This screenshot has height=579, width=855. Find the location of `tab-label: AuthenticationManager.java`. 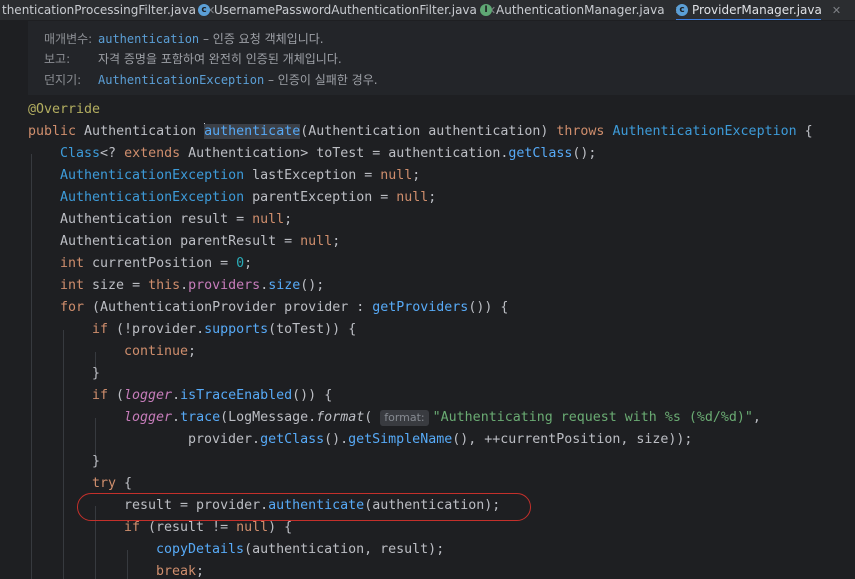

tab-label: AuthenticationManager.java is located at coordinates (580, 10).